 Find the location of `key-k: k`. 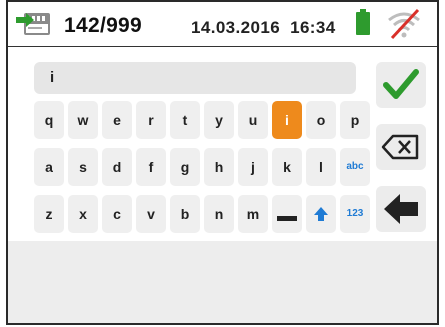

key-k: k is located at coordinates (287, 167).